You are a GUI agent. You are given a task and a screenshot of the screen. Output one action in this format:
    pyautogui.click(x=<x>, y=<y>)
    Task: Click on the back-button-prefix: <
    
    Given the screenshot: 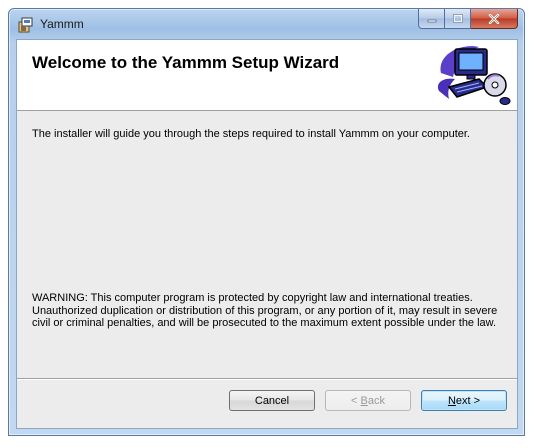 What is the action you would take?
    pyautogui.click(x=356, y=400)
    